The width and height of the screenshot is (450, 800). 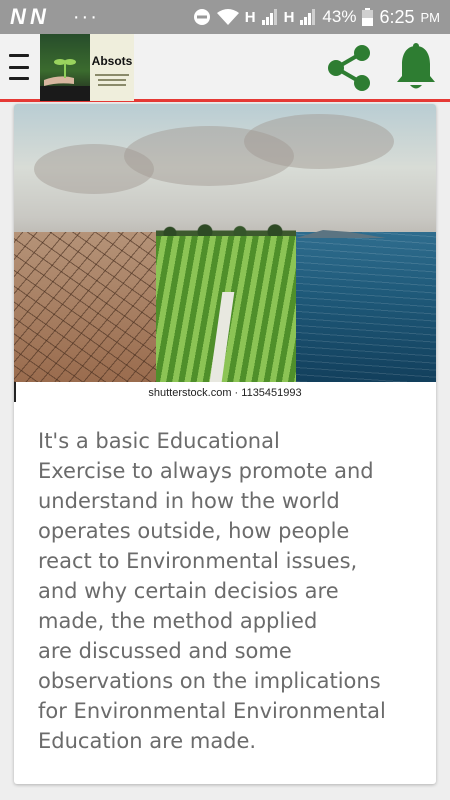 I want to click on photo-green-field, so click(x=226, y=307).